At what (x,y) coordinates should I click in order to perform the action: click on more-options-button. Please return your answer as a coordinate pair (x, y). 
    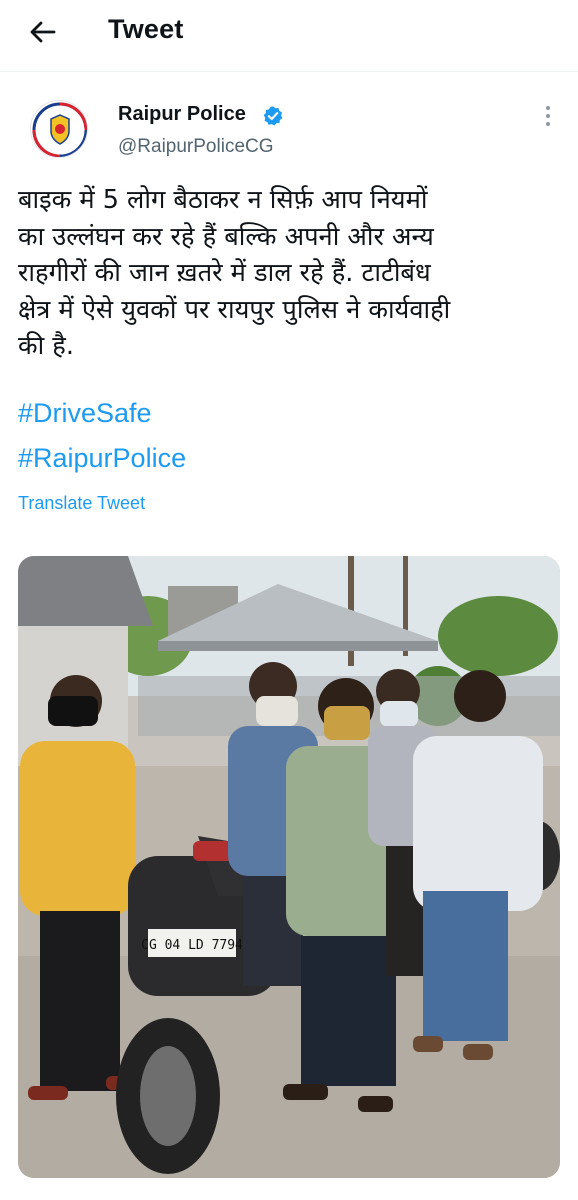
    Looking at the image, I should click on (548, 116).